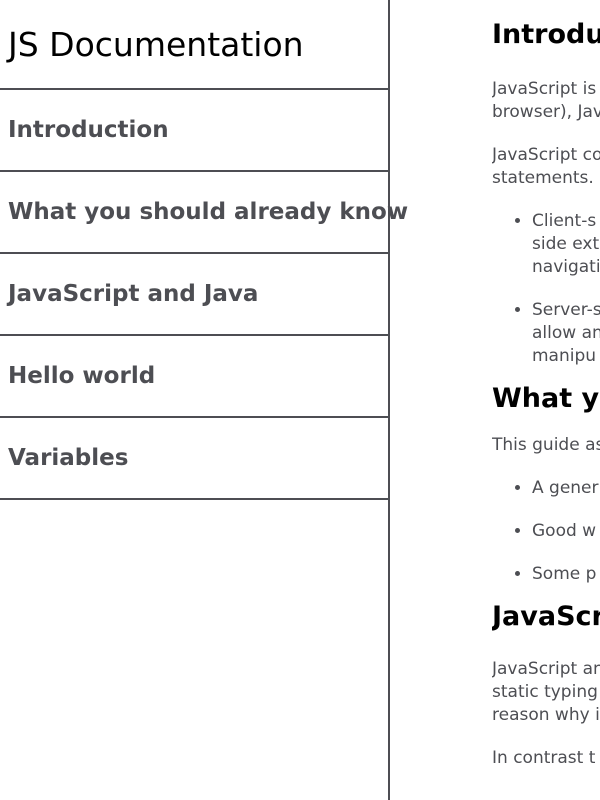  I want to click on text-line: static typing, so click(545, 692).